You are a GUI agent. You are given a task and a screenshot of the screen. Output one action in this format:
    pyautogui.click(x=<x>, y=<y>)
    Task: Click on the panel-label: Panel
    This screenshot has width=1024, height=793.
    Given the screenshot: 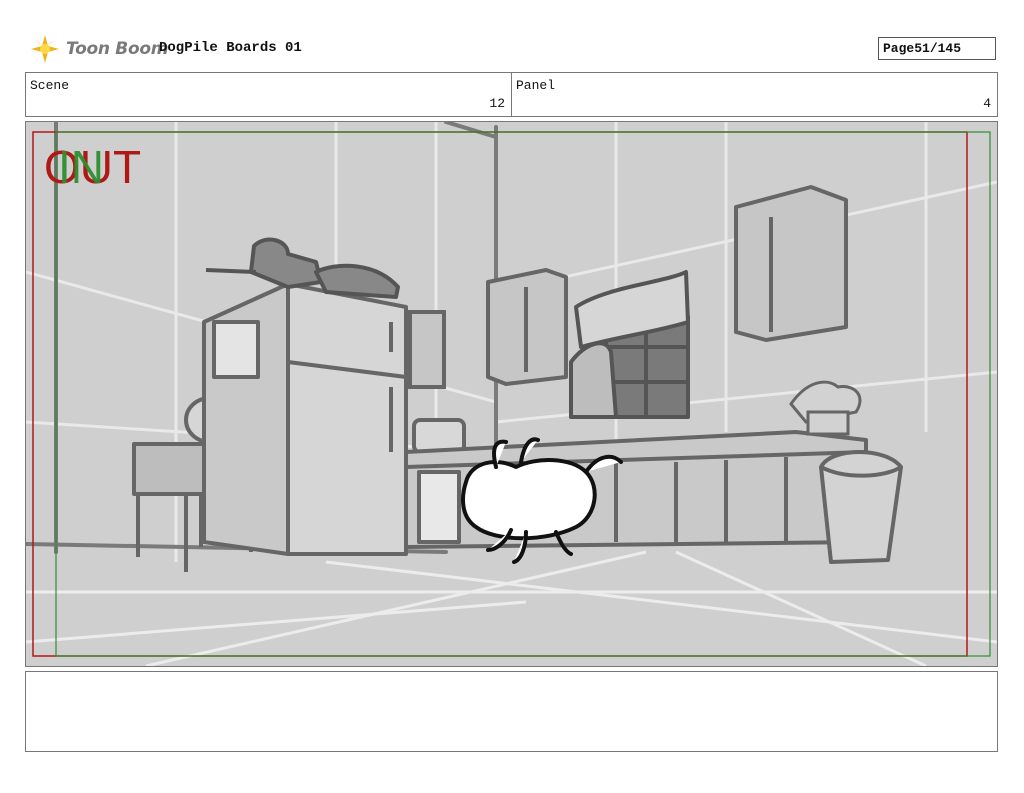 What is the action you would take?
    pyautogui.click(x=536, y=85)
    